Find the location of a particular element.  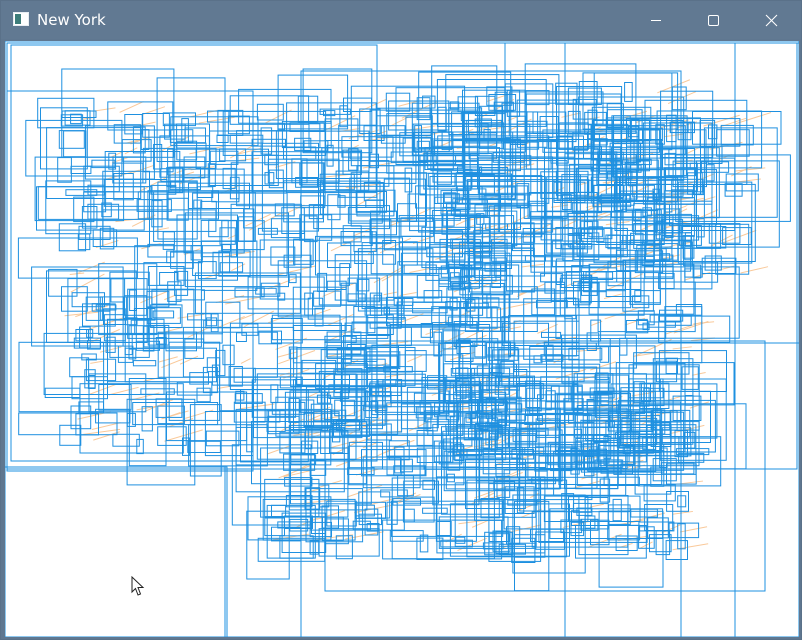

maximize-icon is located at coordinates (713, 20).